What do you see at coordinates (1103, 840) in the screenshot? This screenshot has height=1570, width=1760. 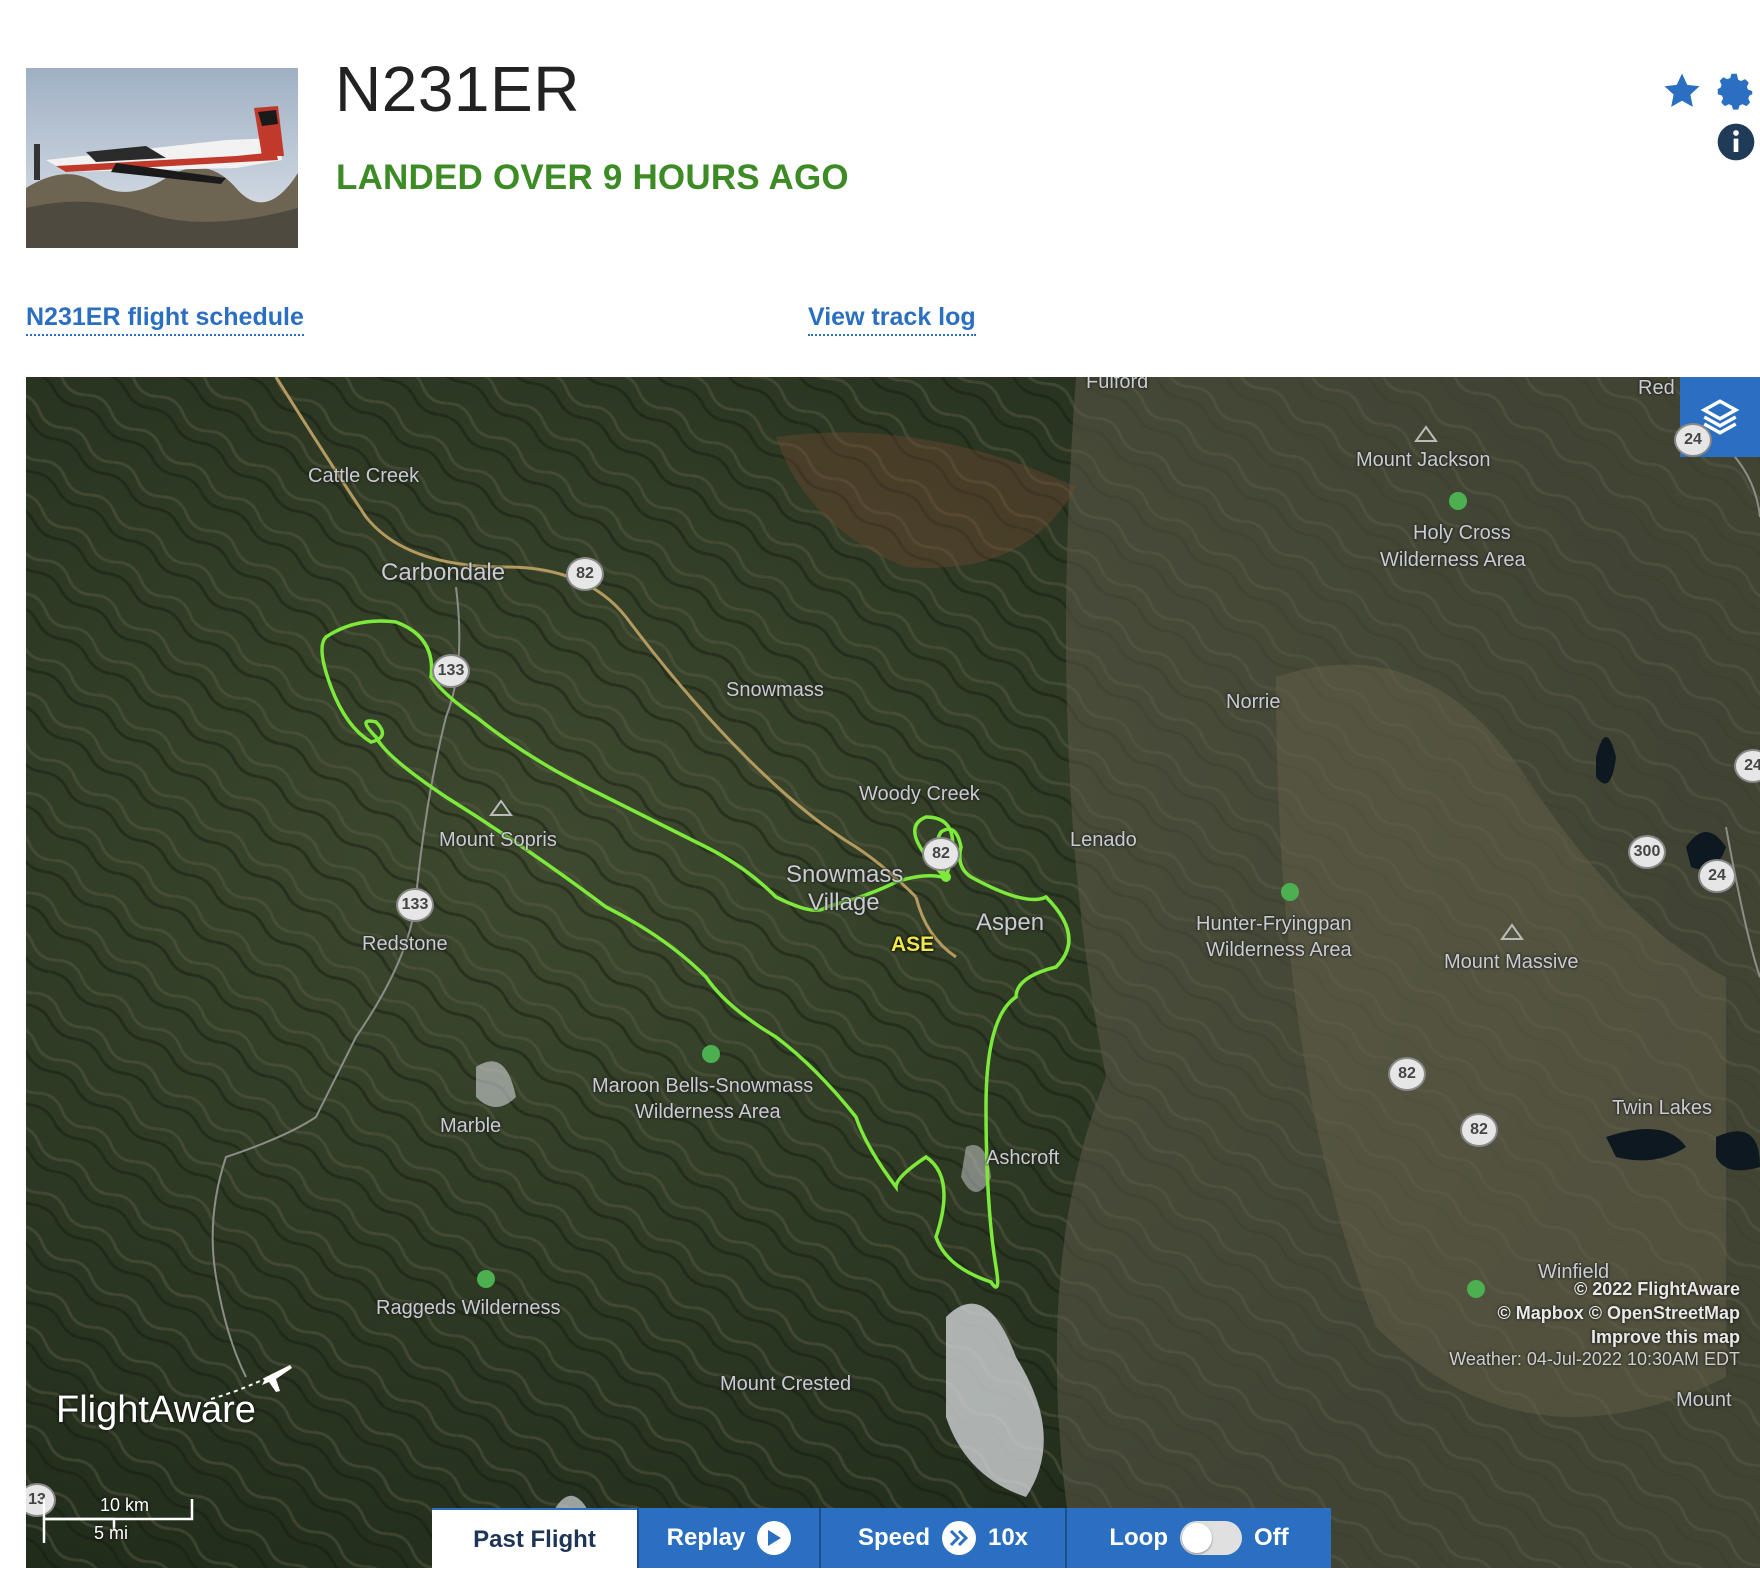 I see `map-label: Lenado` at bounding box center [1103, 840].